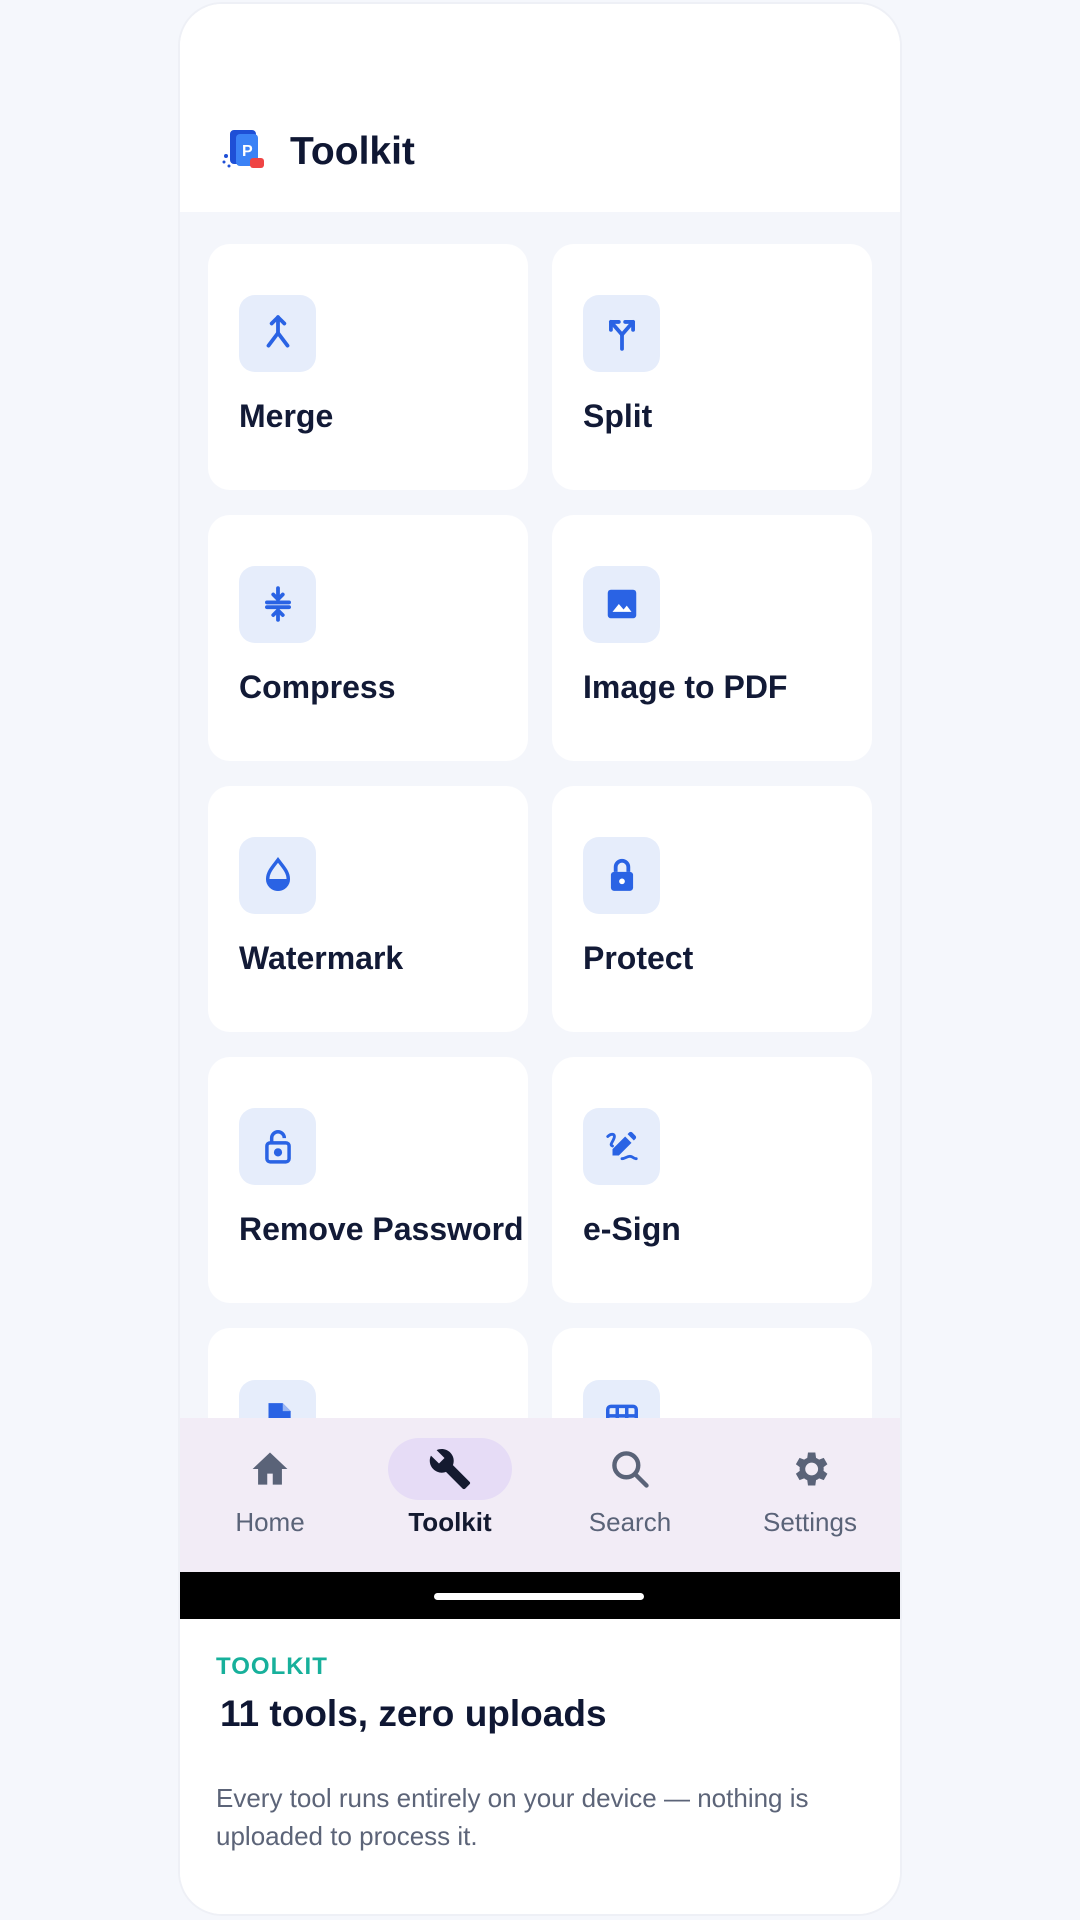 The width and height of the screenshot is (1080, 1920). Describe the element at coordinates (272, 1666) in the screenshot. I see `section-eyebrow: TOOLKIT` at that location.